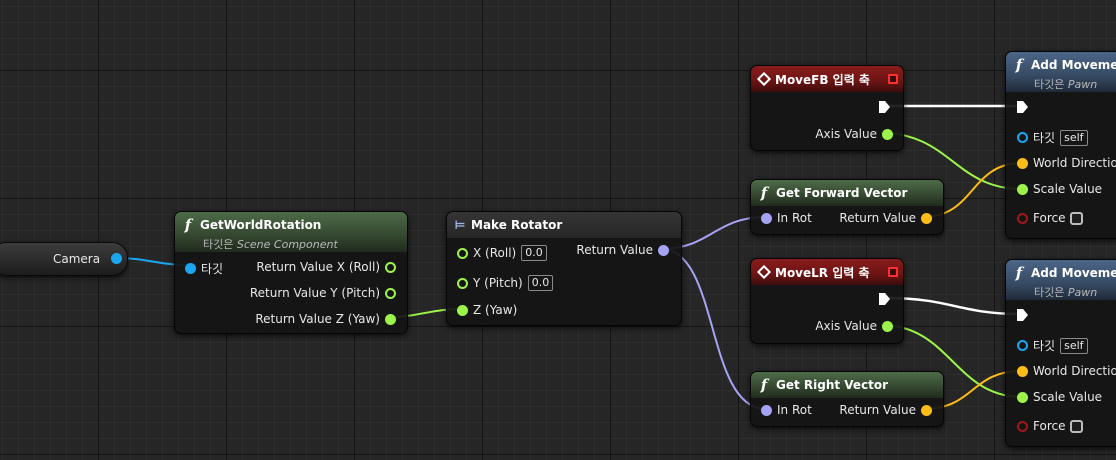  I want to click on rotator-return-pin, so click(663, 250).